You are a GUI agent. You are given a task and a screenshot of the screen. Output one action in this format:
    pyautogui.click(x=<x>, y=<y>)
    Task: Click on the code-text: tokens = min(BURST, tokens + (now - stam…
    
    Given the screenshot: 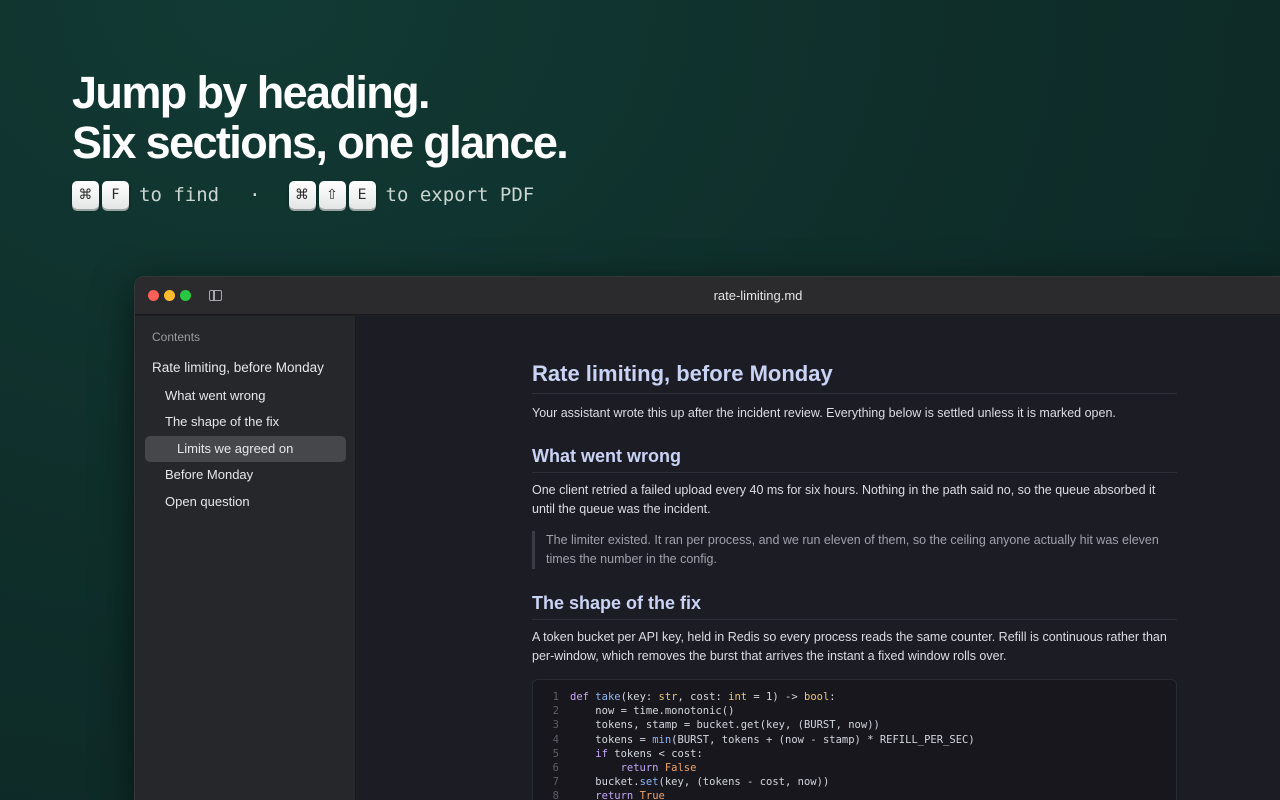 What is the action you would take?
    pyautogui.click(x=785, y=739)
    